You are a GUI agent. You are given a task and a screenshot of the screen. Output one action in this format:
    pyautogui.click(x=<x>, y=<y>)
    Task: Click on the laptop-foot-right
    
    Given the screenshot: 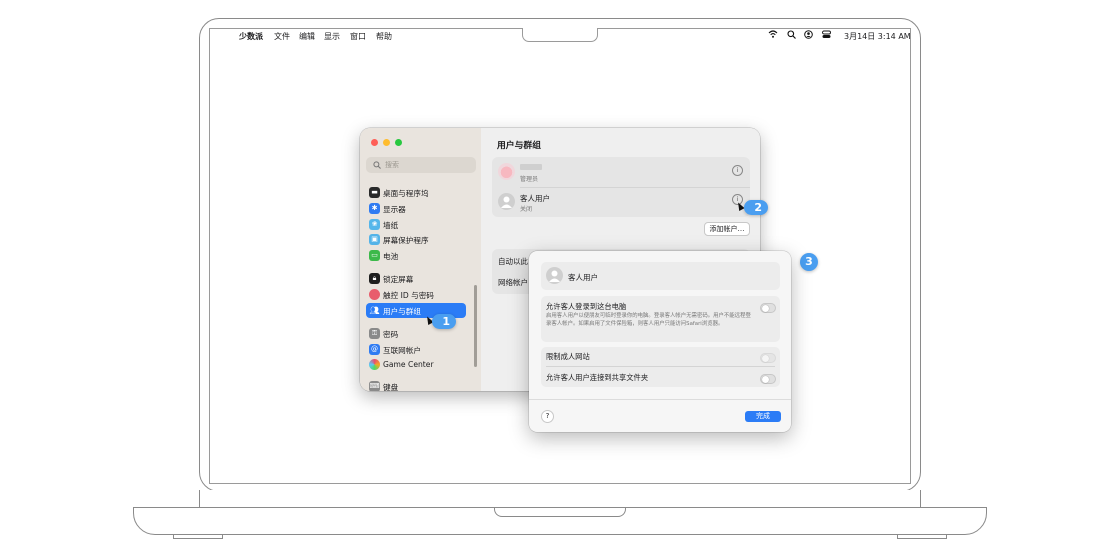 What is the action you would take?
    pyautogui.click(x=922, y=537)
    